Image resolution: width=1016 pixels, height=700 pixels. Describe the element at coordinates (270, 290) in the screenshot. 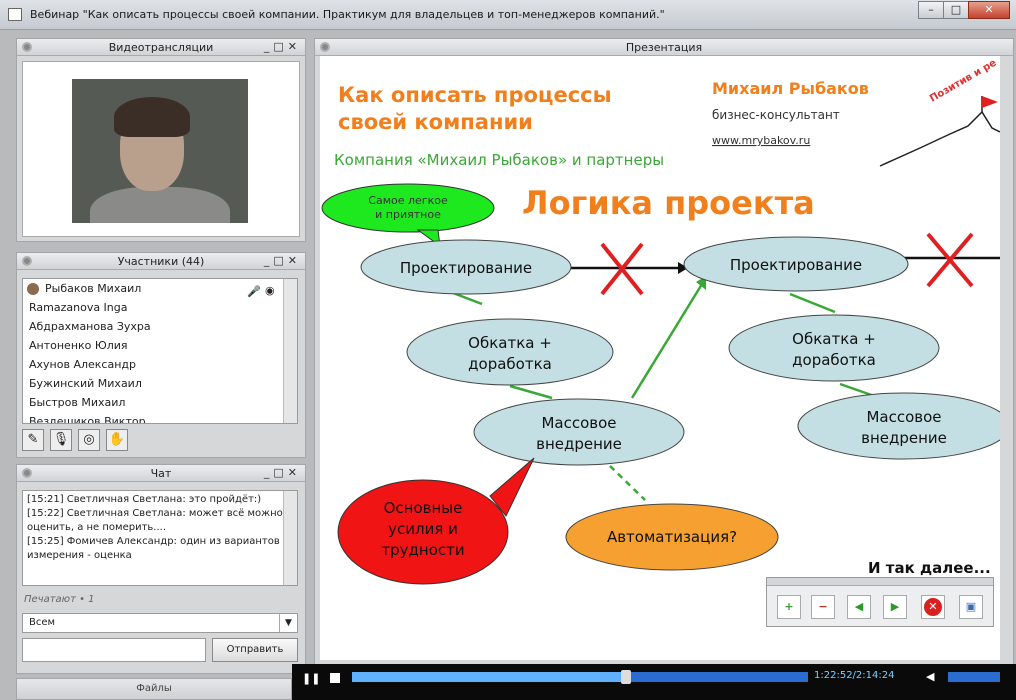

I see `webcam-icon: ◉` at that location.